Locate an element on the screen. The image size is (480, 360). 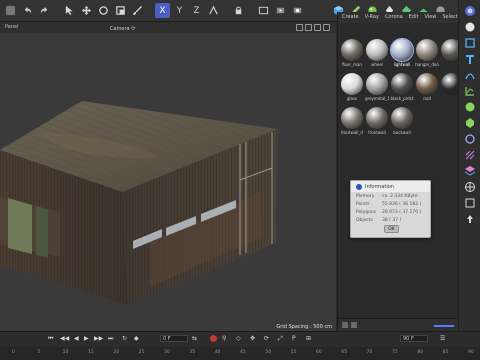
material-item: black_prdct is located at coordinates (402, 87).